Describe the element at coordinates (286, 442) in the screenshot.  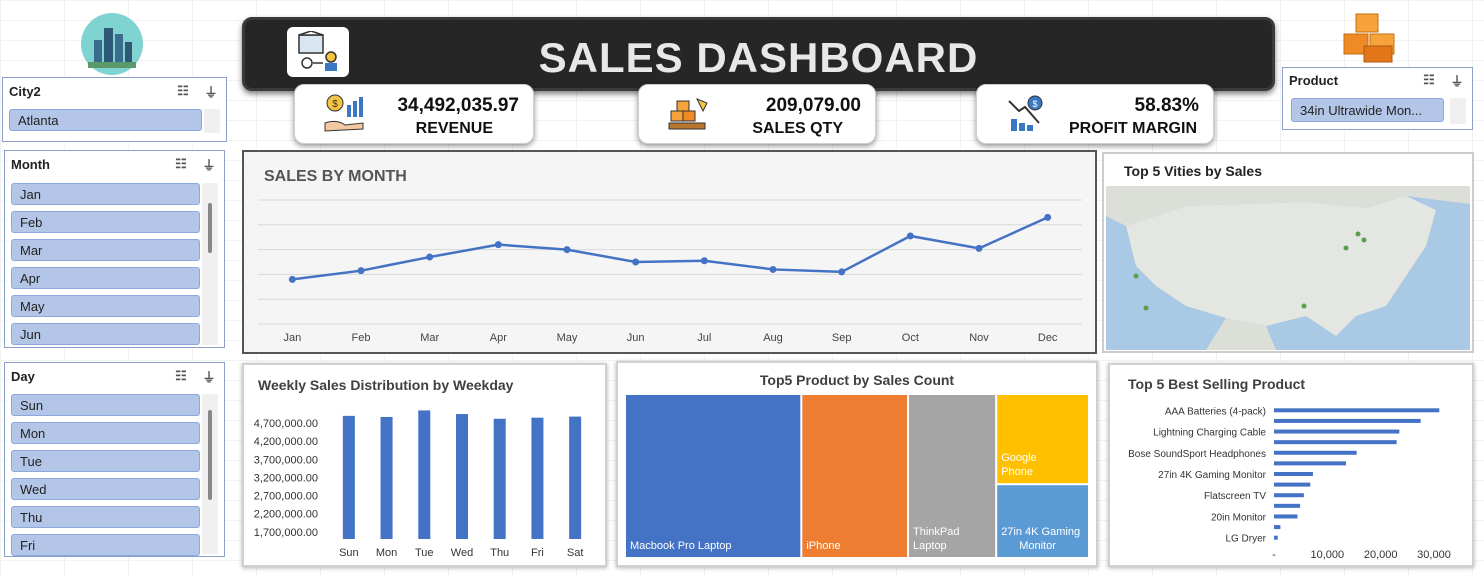
I see `y-tick-label: 4,200,000.00` at that location.